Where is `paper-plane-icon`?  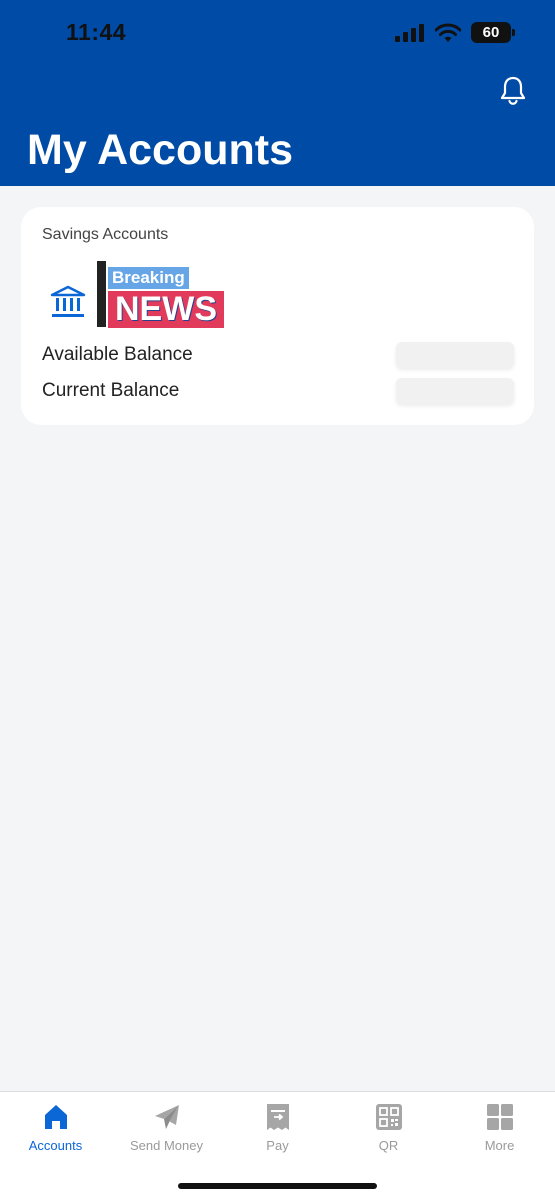 paper-plane-icon is located at coordinates (166, 1117).